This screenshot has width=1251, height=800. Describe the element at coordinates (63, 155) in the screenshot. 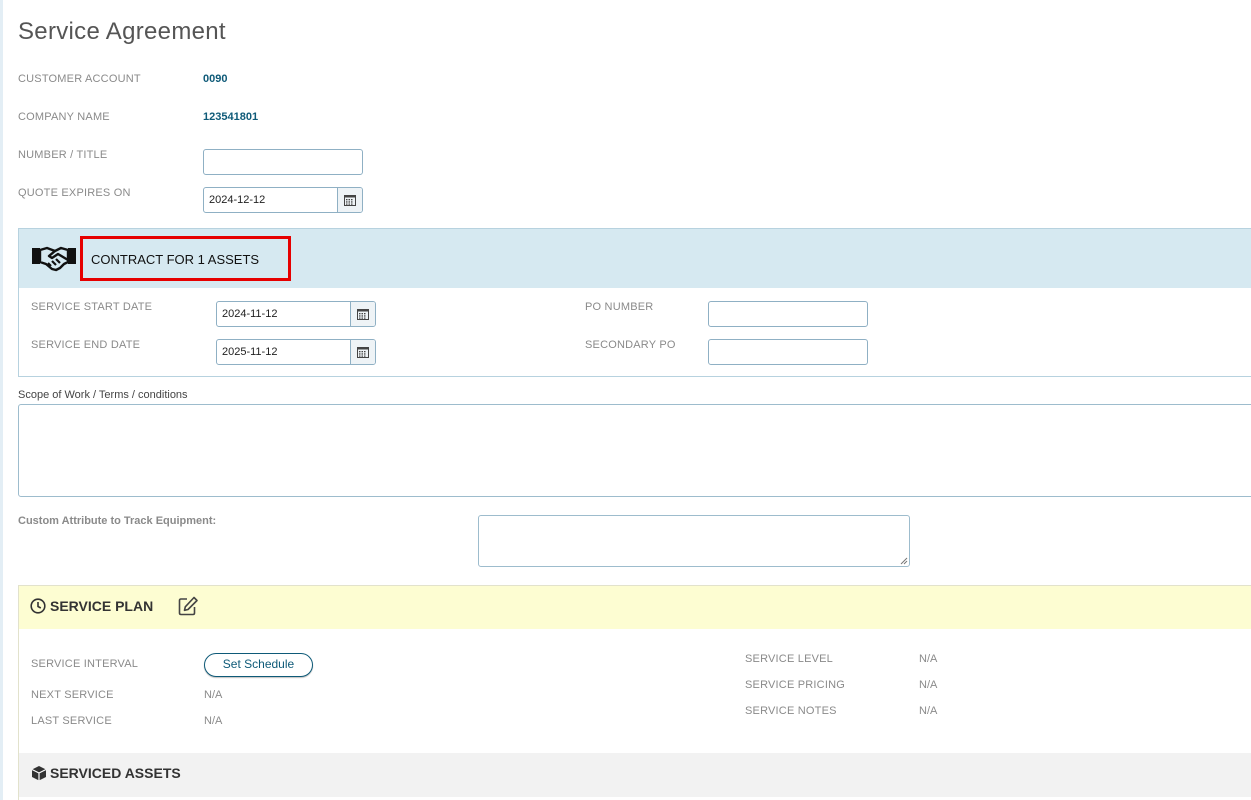

I see `number-title-label: NUMBER / TITLE` at that location.